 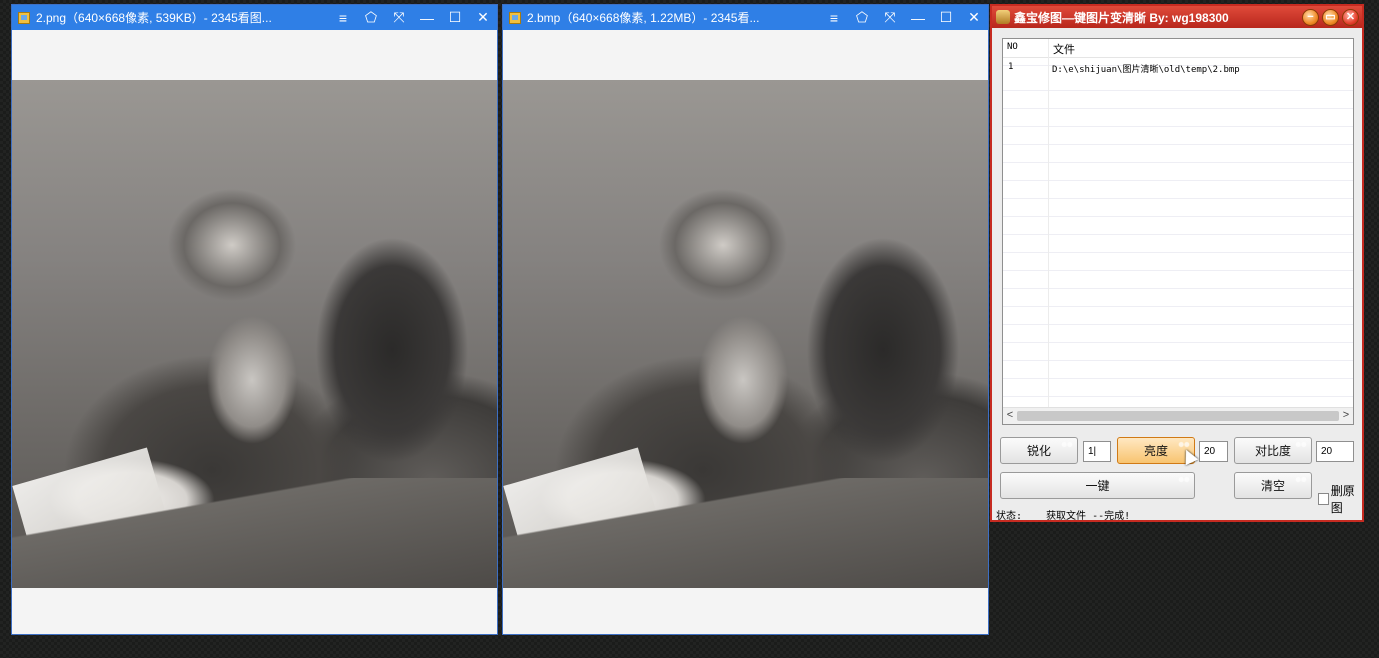 What do you see at coordinates (1097, 451) in the screenshot?
I see `sharpen-value-input: 1|` at bounding box center [1097, 451].